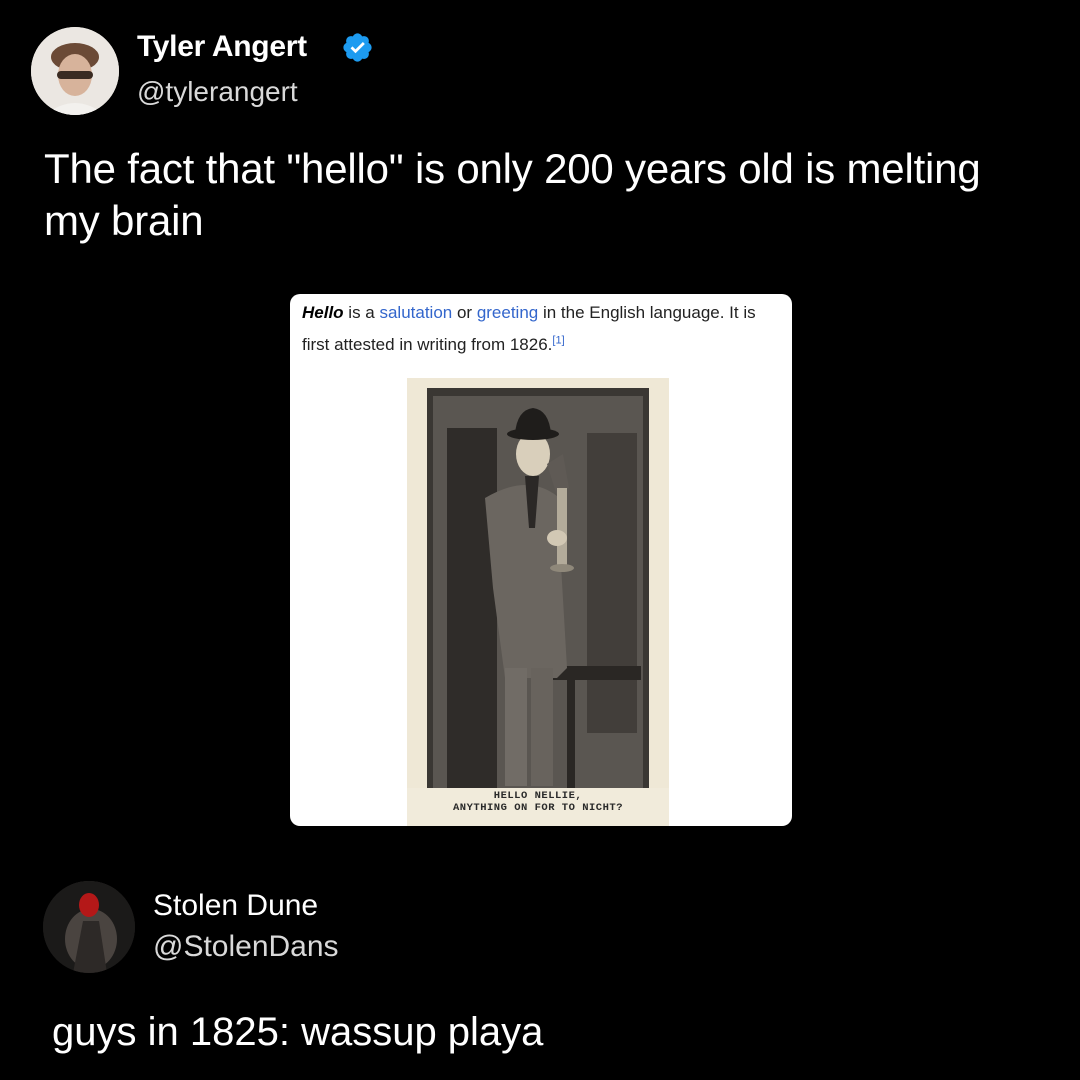 This screenshot has height=1080, width=1080. What do you see at coordinates (246, 947) in the screenshot?
I see `author-handle: @StolenDans` at bounding box center [246, 947].